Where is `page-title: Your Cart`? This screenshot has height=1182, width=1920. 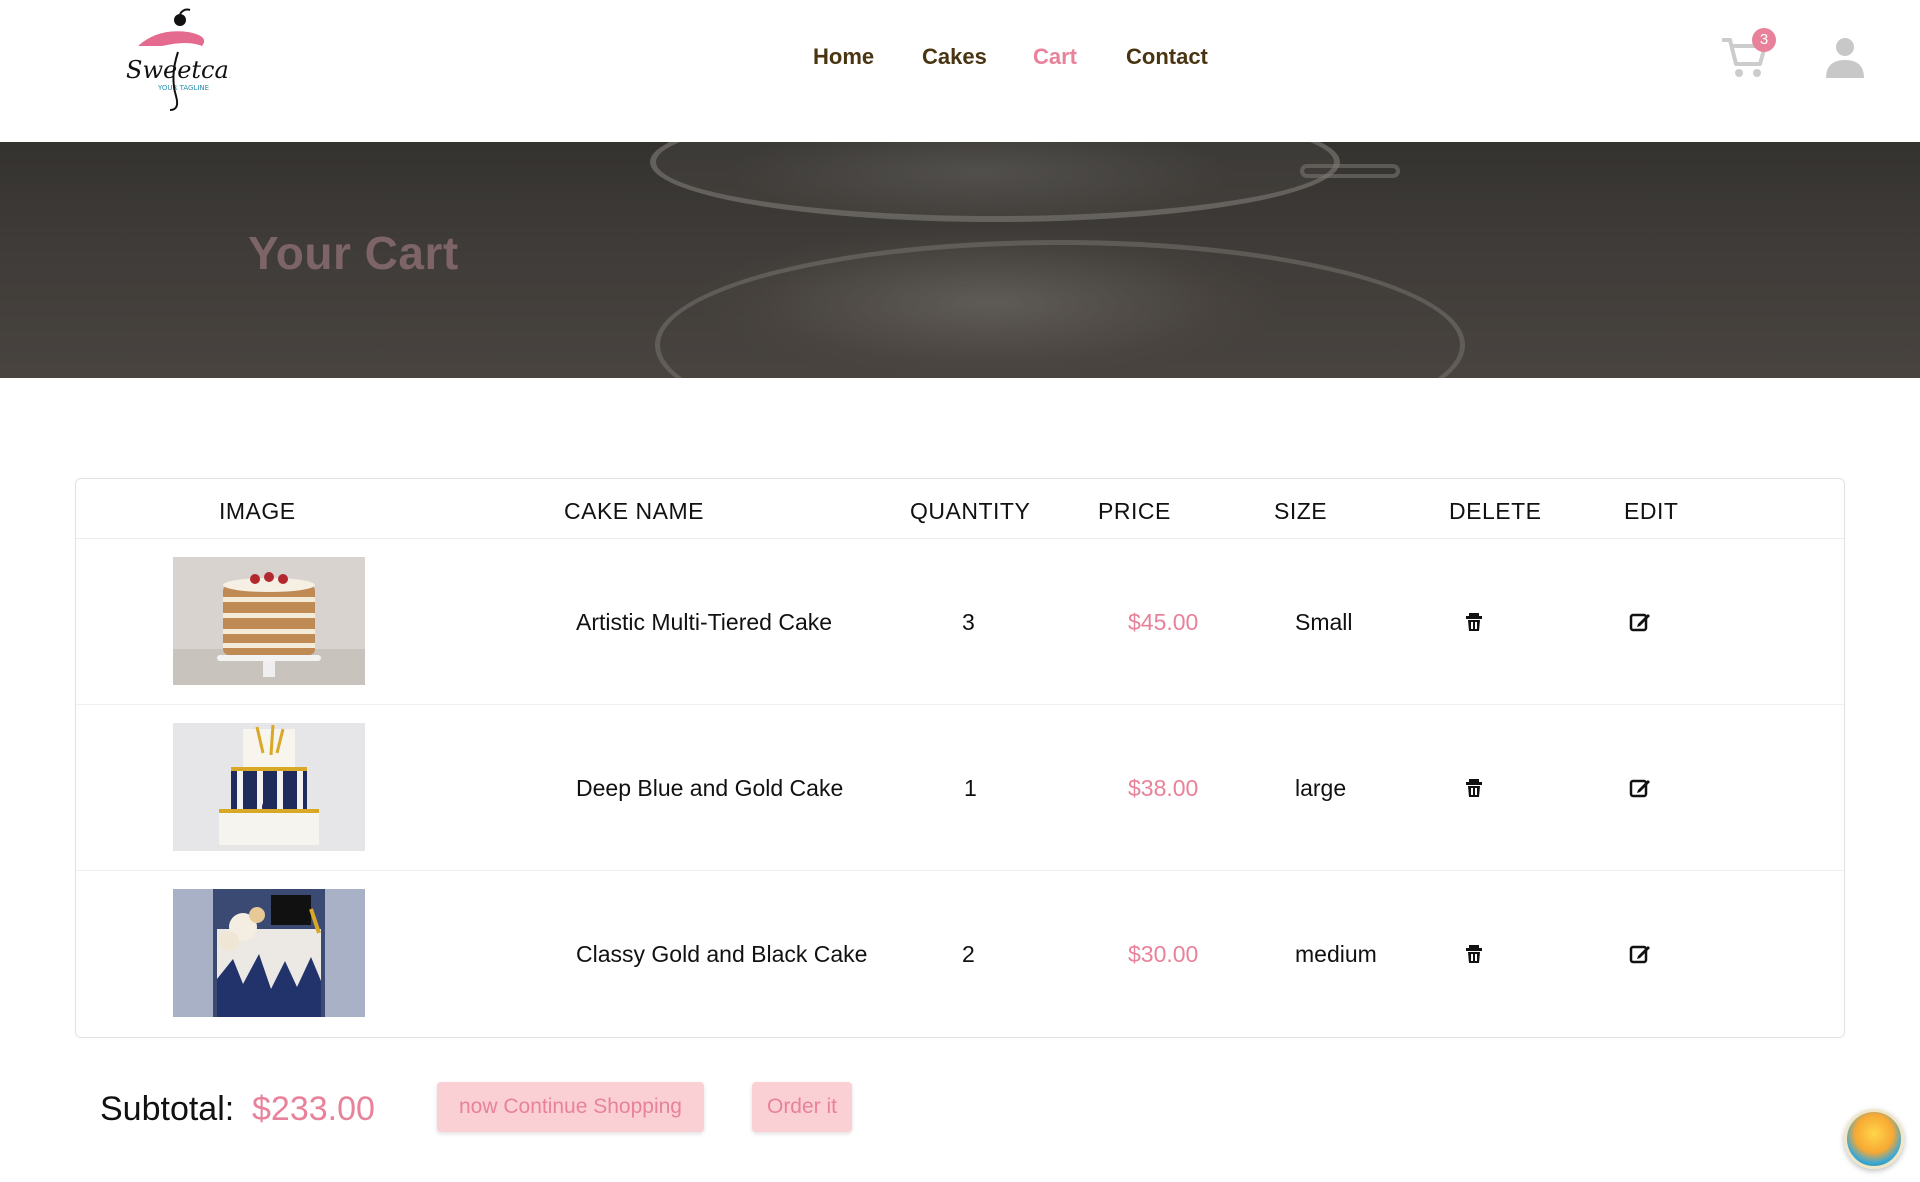
page-title: Your Cart is located at coordinates (353, 253).